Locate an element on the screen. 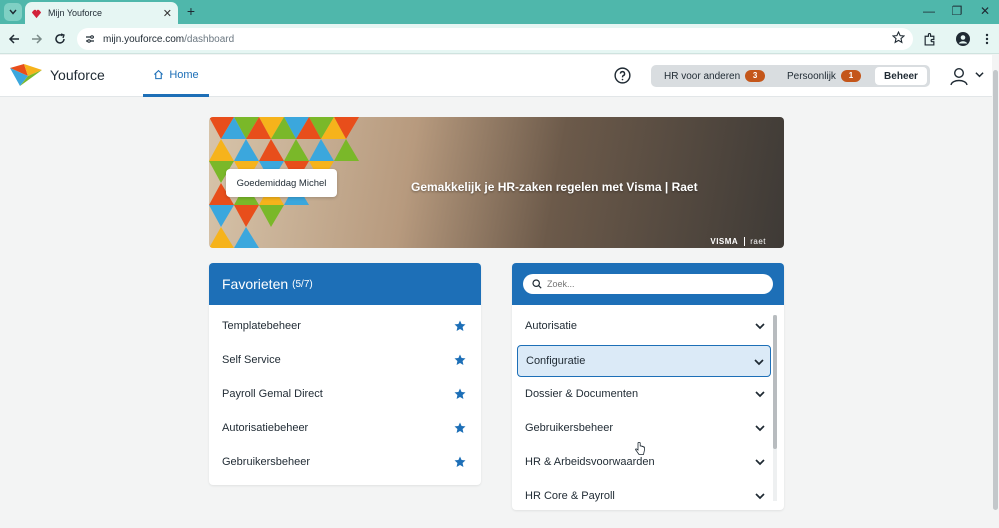 The height and width of the screenshot is (528, 999). role-switcher: HR voor anderen 3 Persoonlijk 1 Beheer is located at coordinates (790, 76).